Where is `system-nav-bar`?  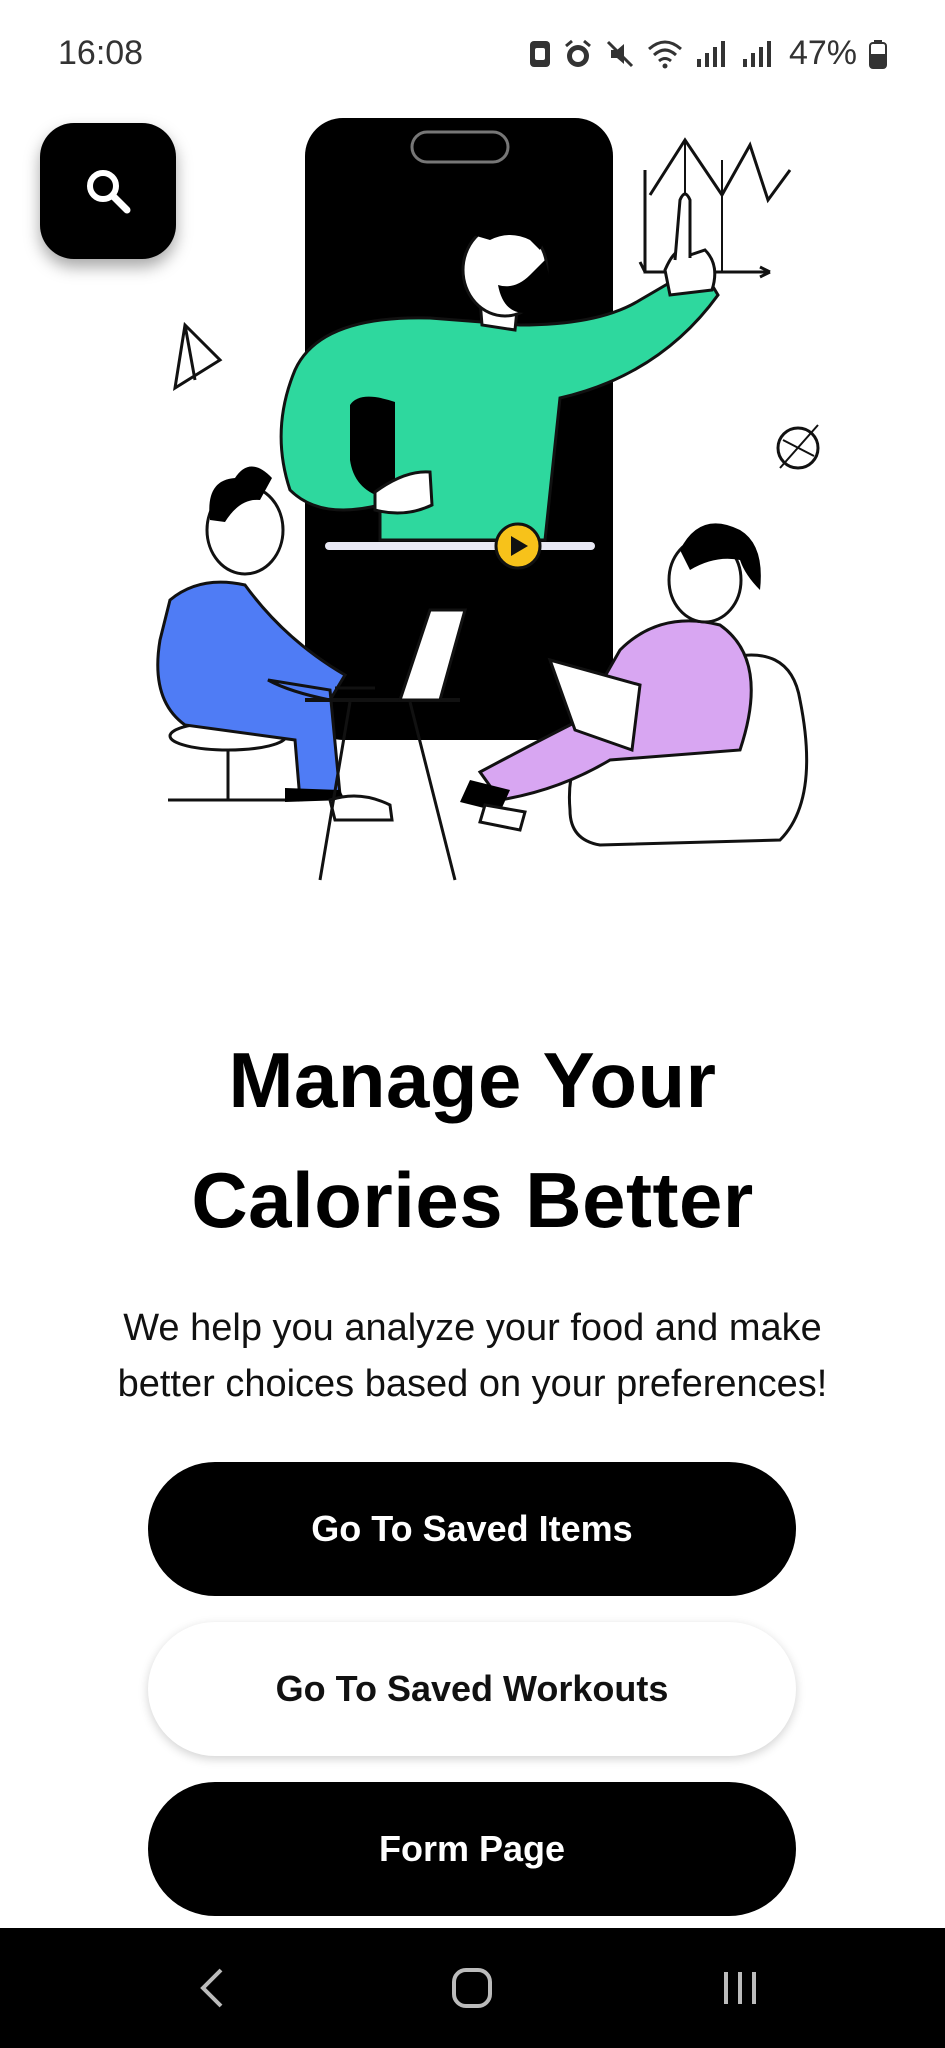
system-nav-bar is located at coordinates (472, 1988).